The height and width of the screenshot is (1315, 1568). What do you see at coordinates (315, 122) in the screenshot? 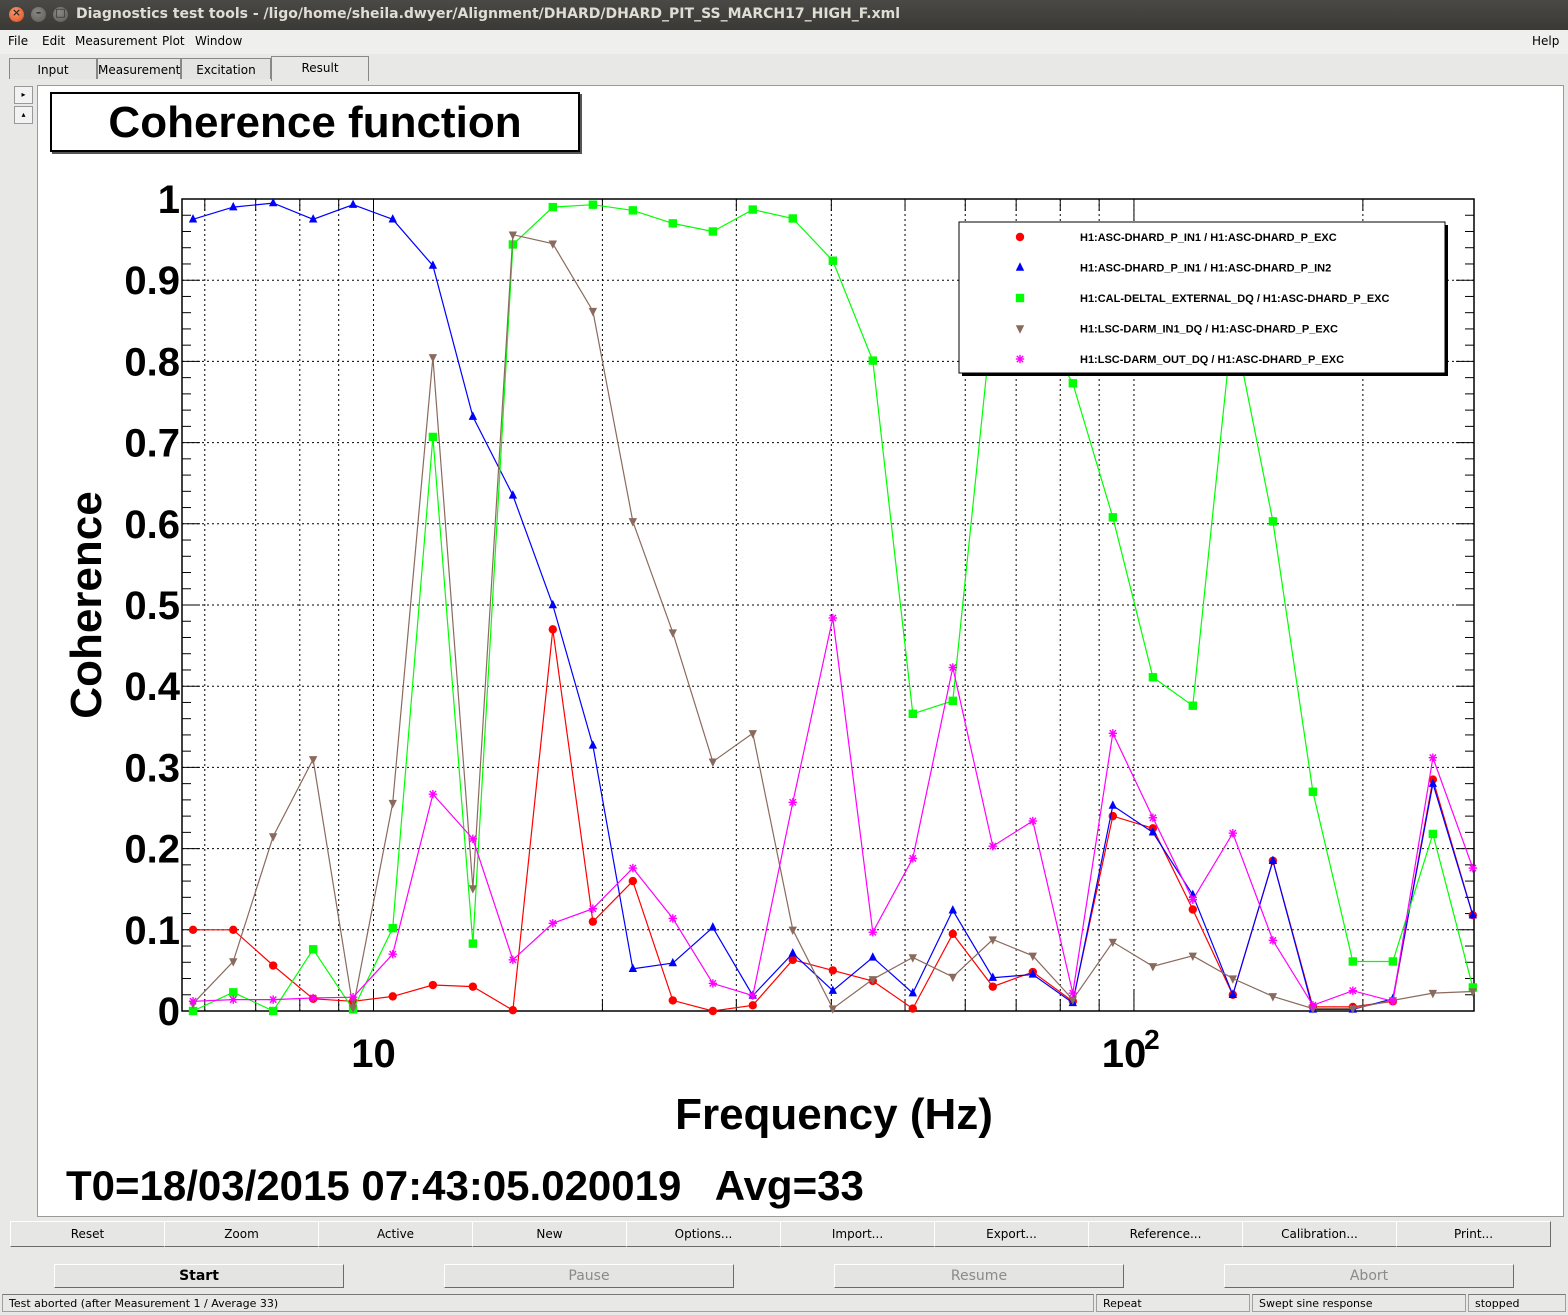
I see `plot-title: Coherence function` at bounding box center [315, 122].